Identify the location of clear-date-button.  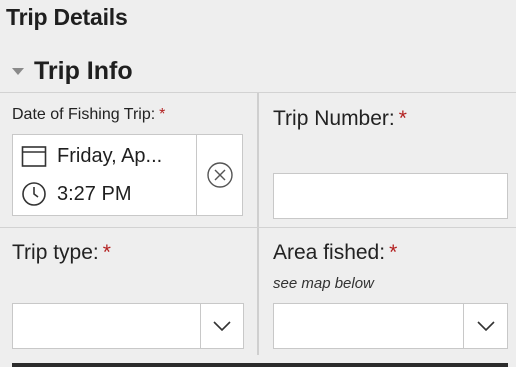
(219, 175).